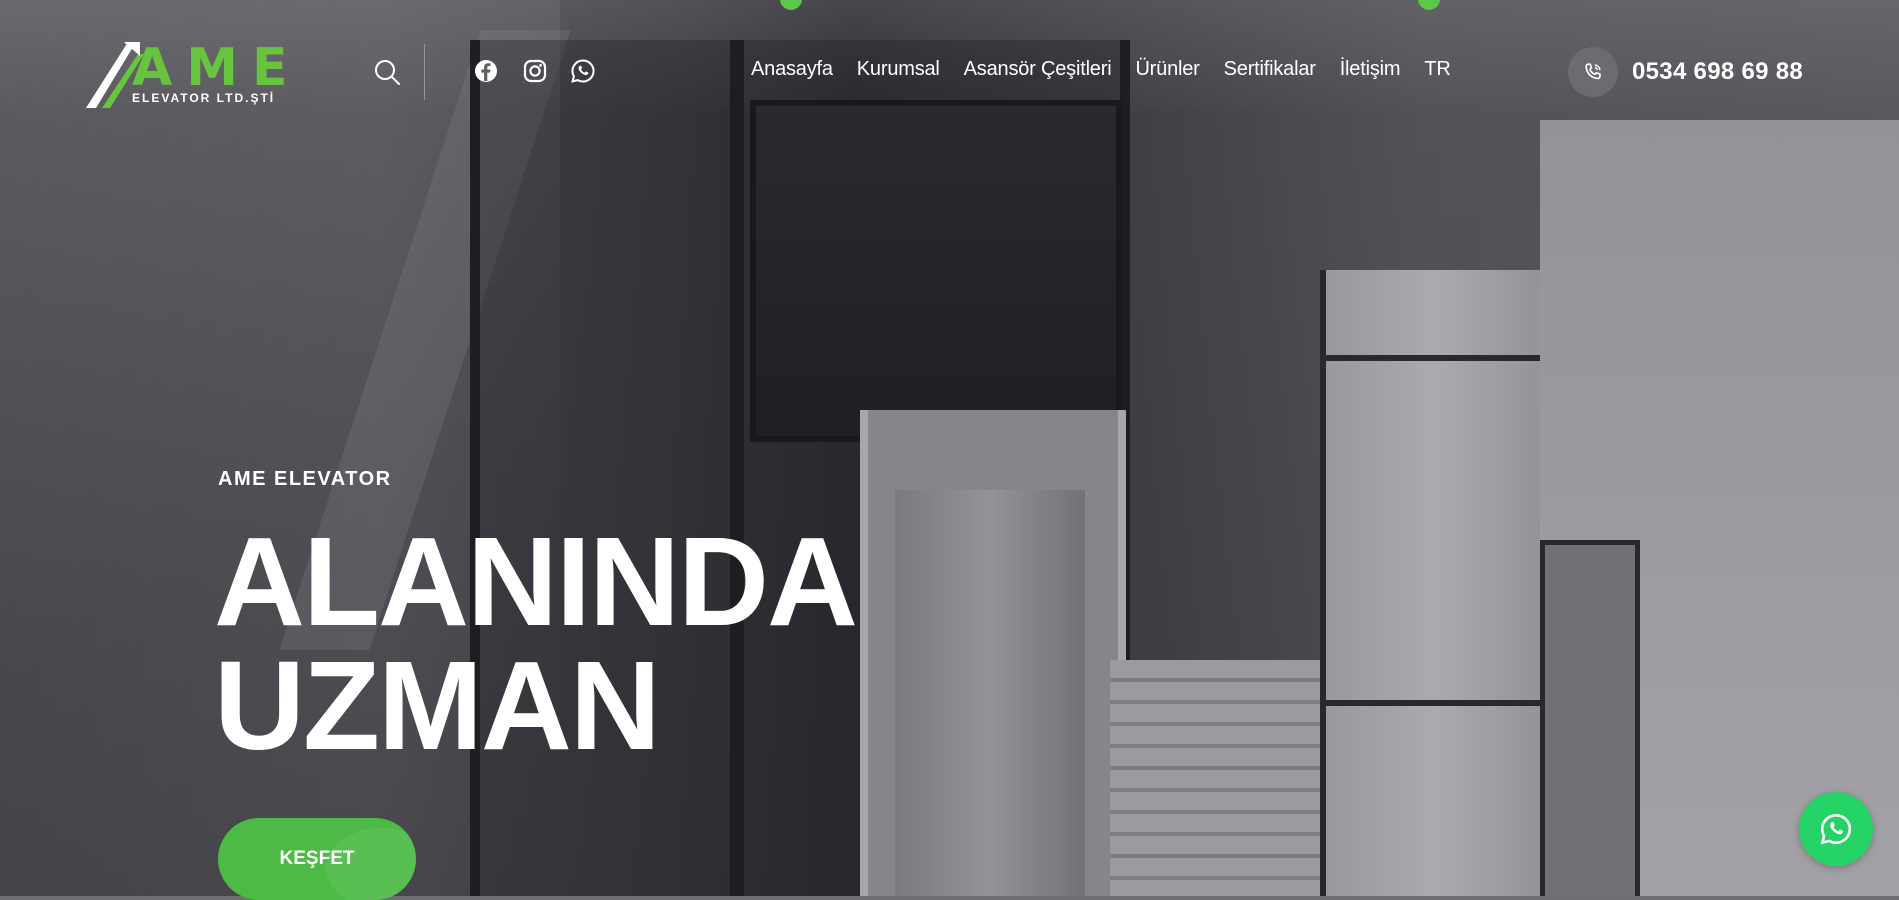 The width and height of the screenshot is (1899, 900). What do you see at coordinates (1167, 69) in the screenshot?
I see `nav-item-urunler: Ürünler` at bounding box center [1167, 69].